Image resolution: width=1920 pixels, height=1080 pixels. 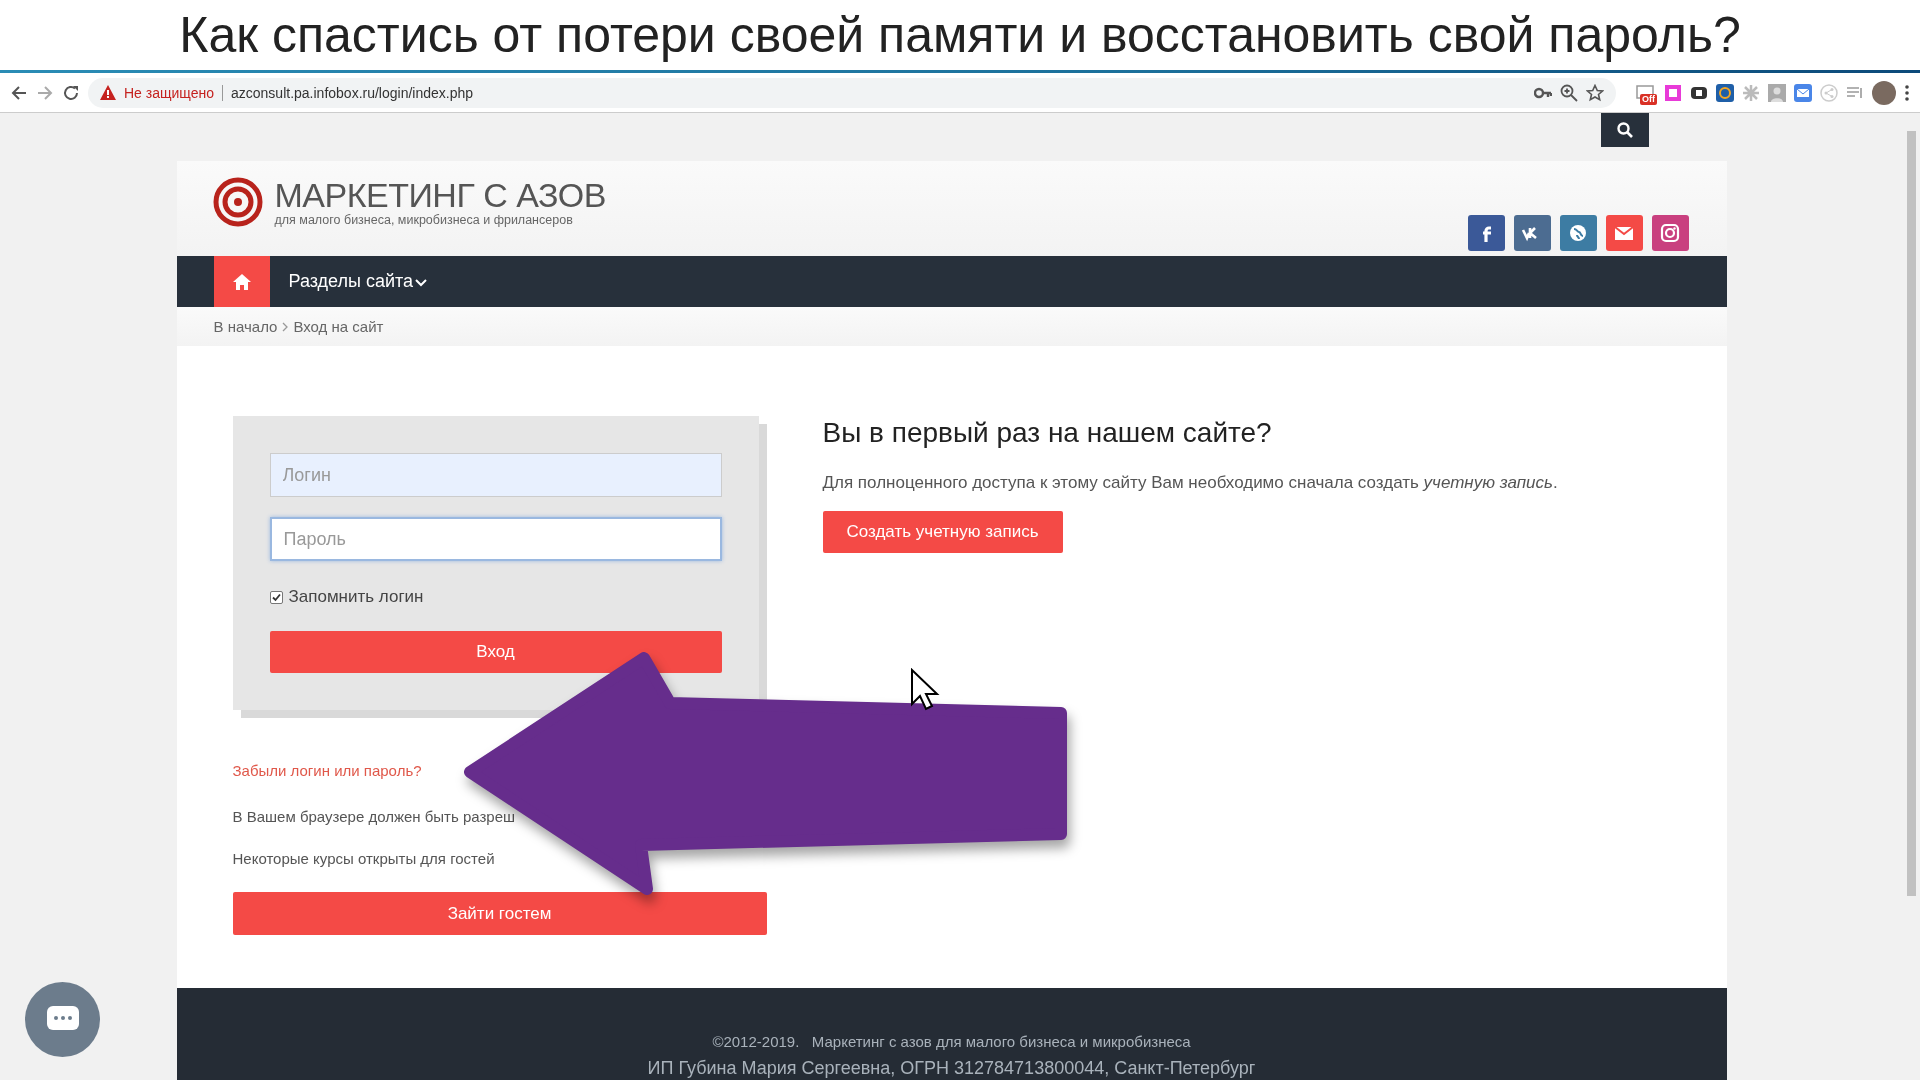 I want to click on video-caption: Как спастись от потери своей памяти и восстановить свой пароль?, so click(x=960, y=35).